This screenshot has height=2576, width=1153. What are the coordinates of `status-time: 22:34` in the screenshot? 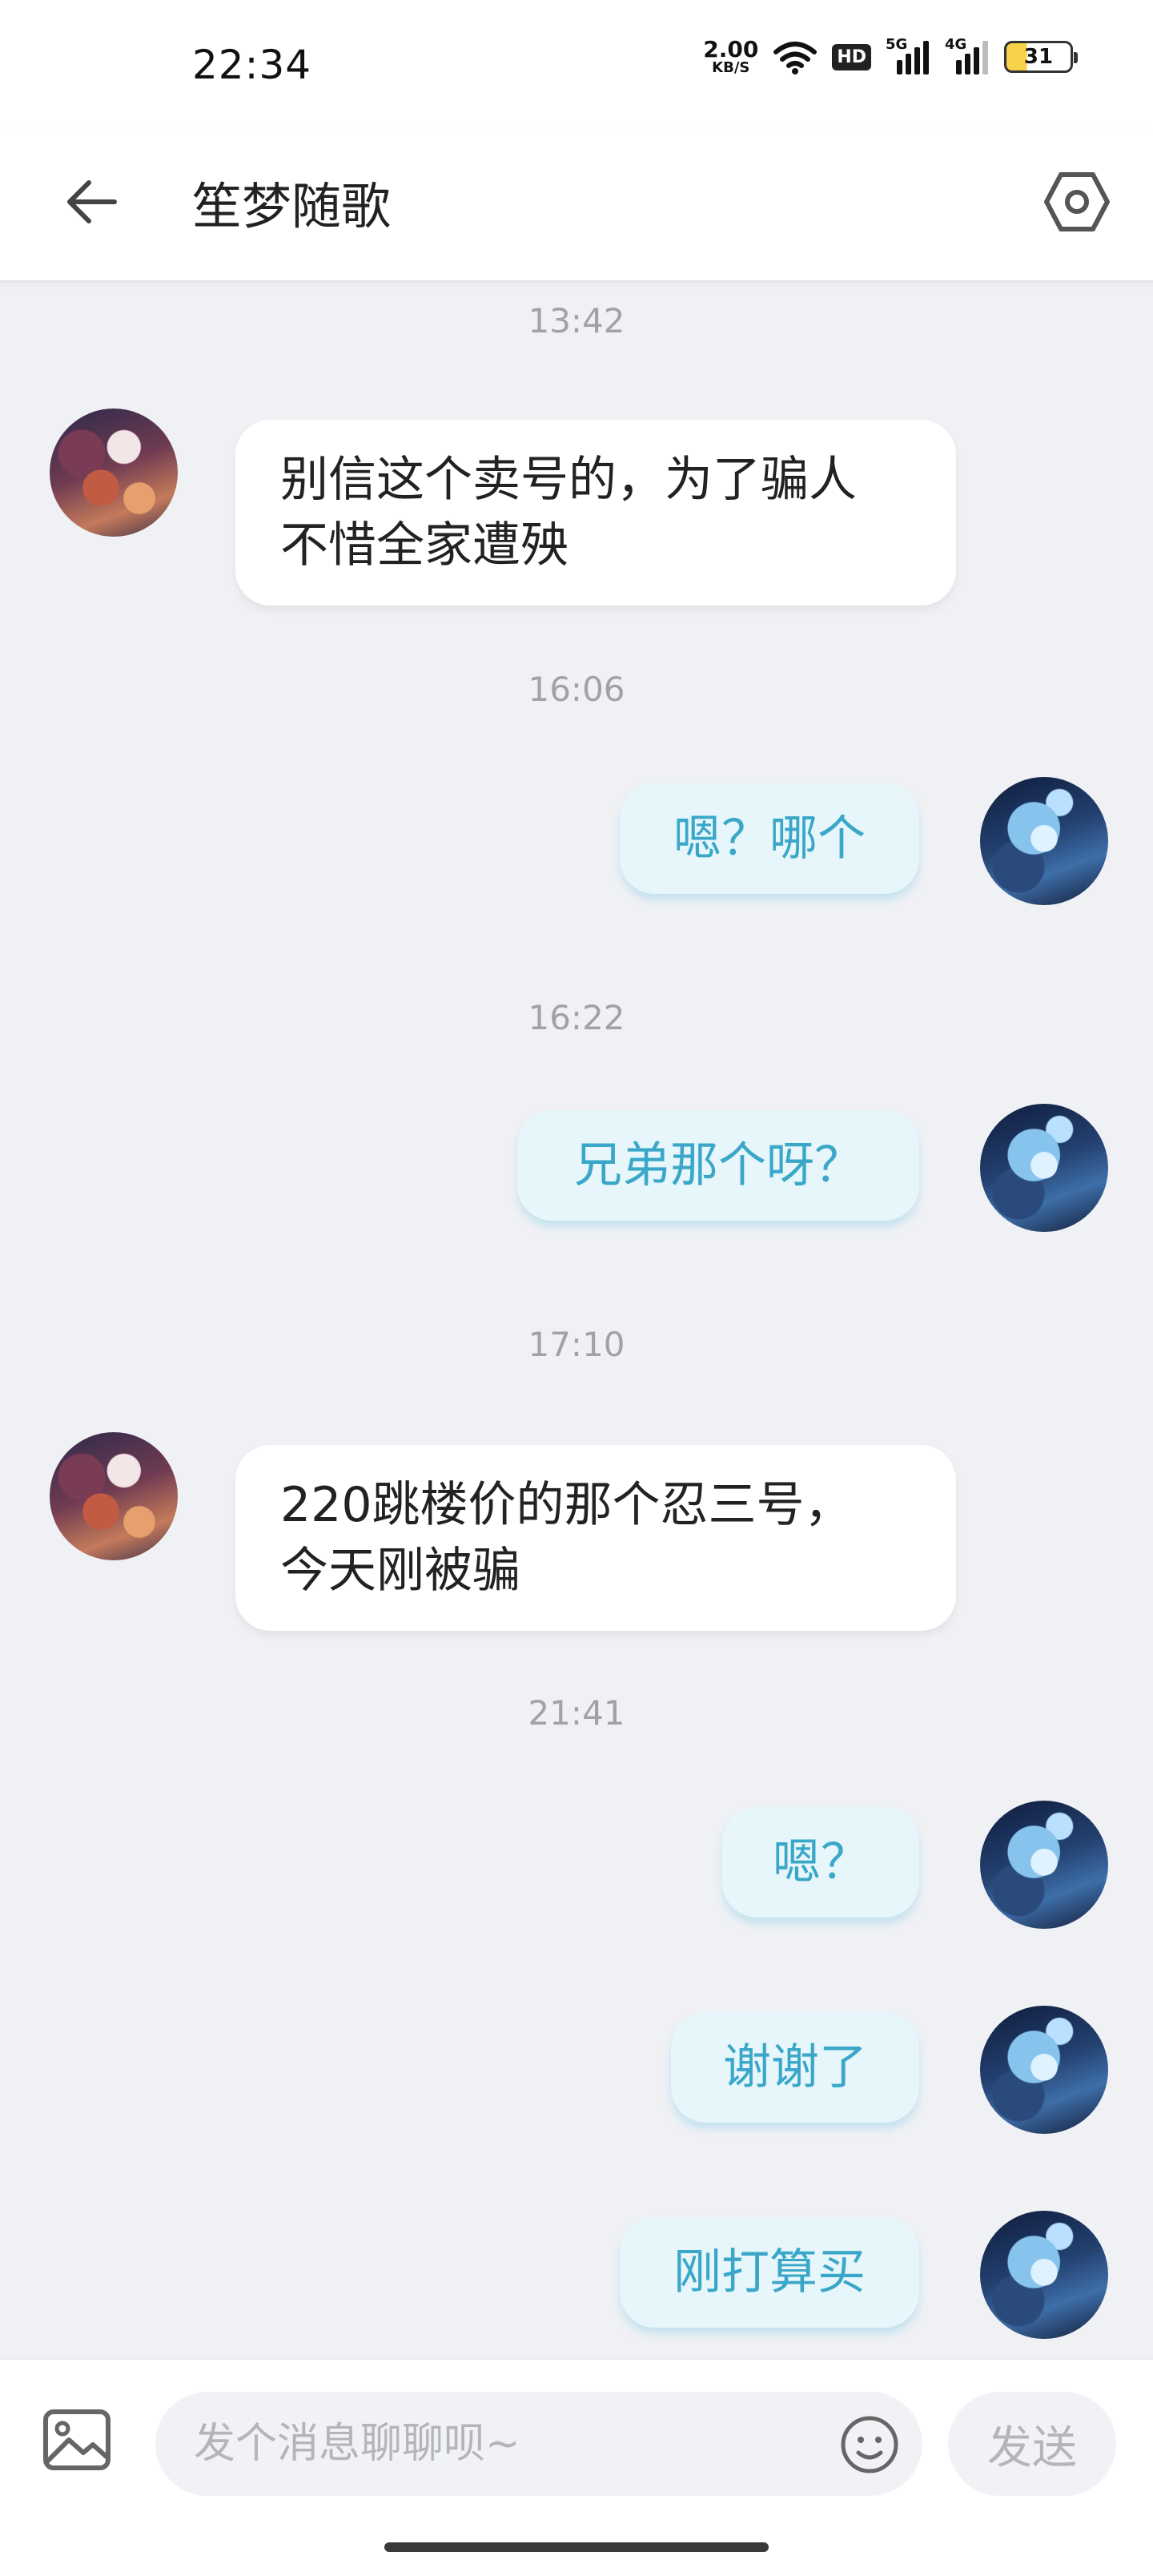 It's located at (252, 65).